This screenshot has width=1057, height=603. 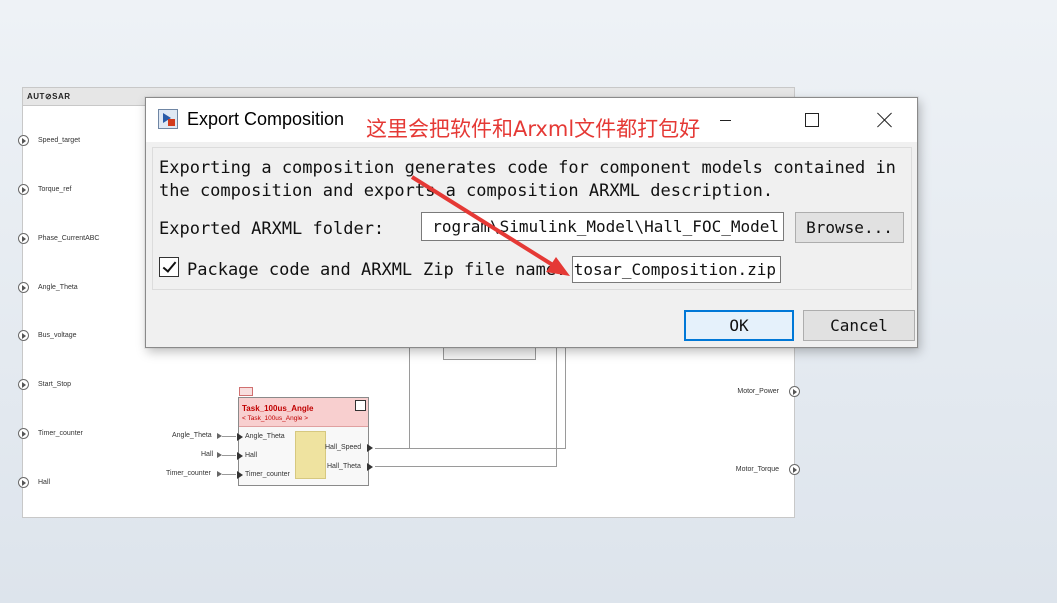 What do you see at coordinates (278, 408) in the screenshot?
I see `block-title: Task_100us_Angle` at bounding box center [278, 408].